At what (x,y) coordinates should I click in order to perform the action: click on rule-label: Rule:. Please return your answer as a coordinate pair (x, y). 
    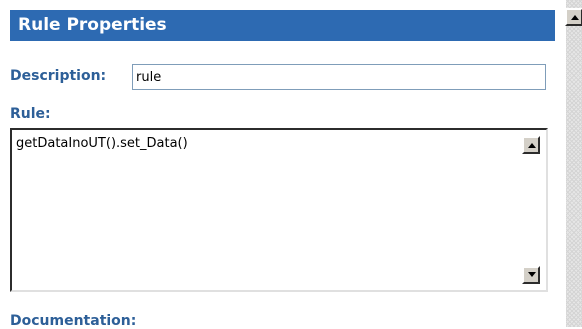
    Looking at the image, I should click on (30, 114).